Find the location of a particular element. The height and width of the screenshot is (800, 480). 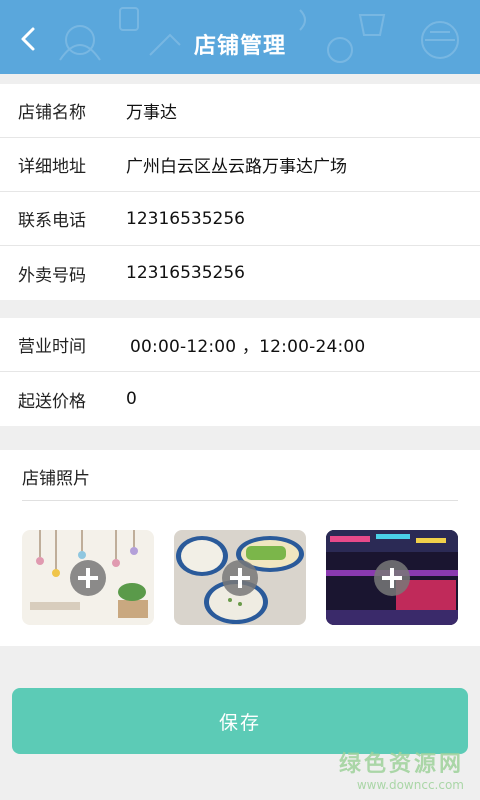

business-section: 营业时间 00:00-12:00 ，12:00-24:00 起送价格 0 is located at coordinates (240, 372).